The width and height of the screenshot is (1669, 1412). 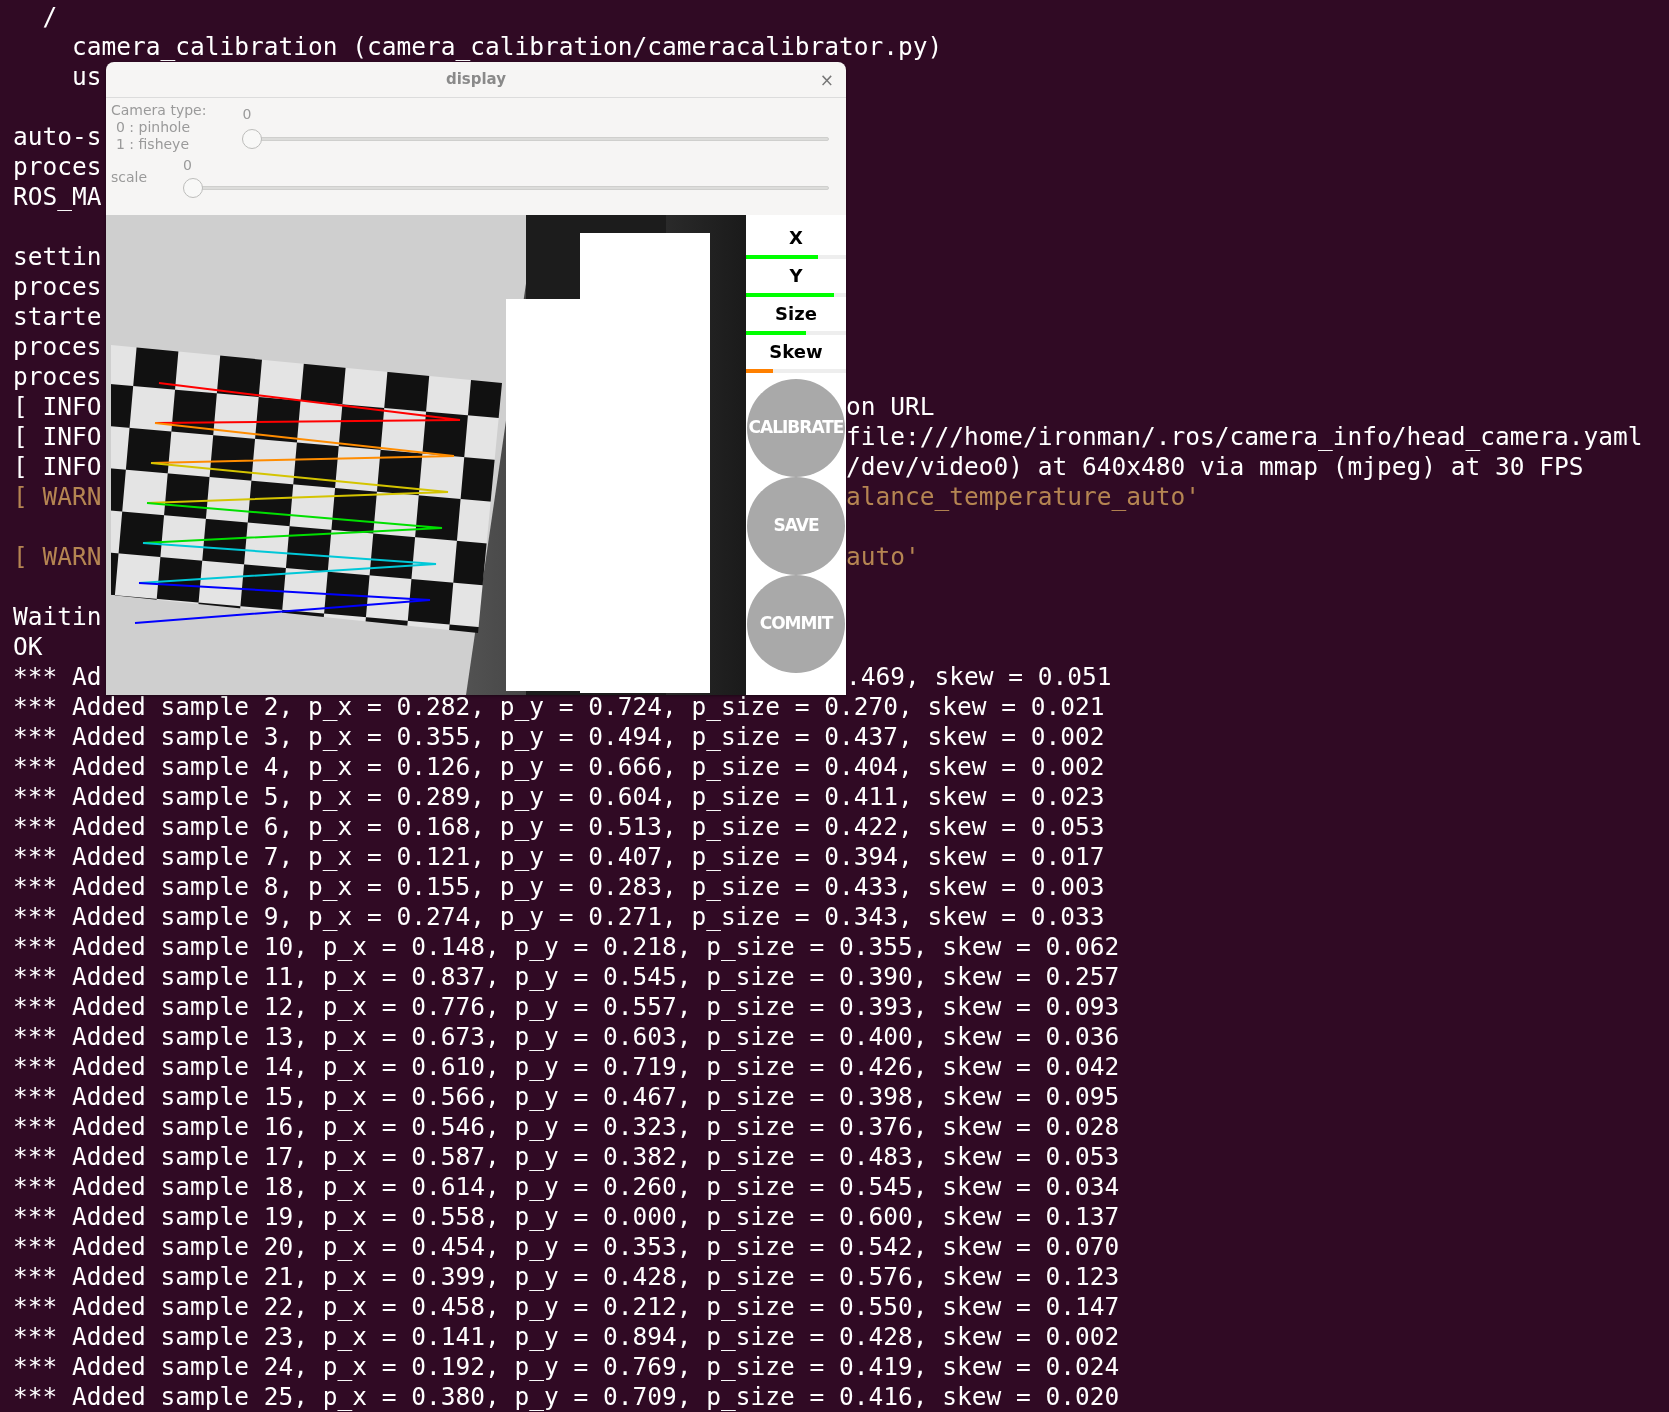 What do you see at coordinates (86, 76) in the screenshot?
I see `terminal-text: us` at bounding box center [86, 76].